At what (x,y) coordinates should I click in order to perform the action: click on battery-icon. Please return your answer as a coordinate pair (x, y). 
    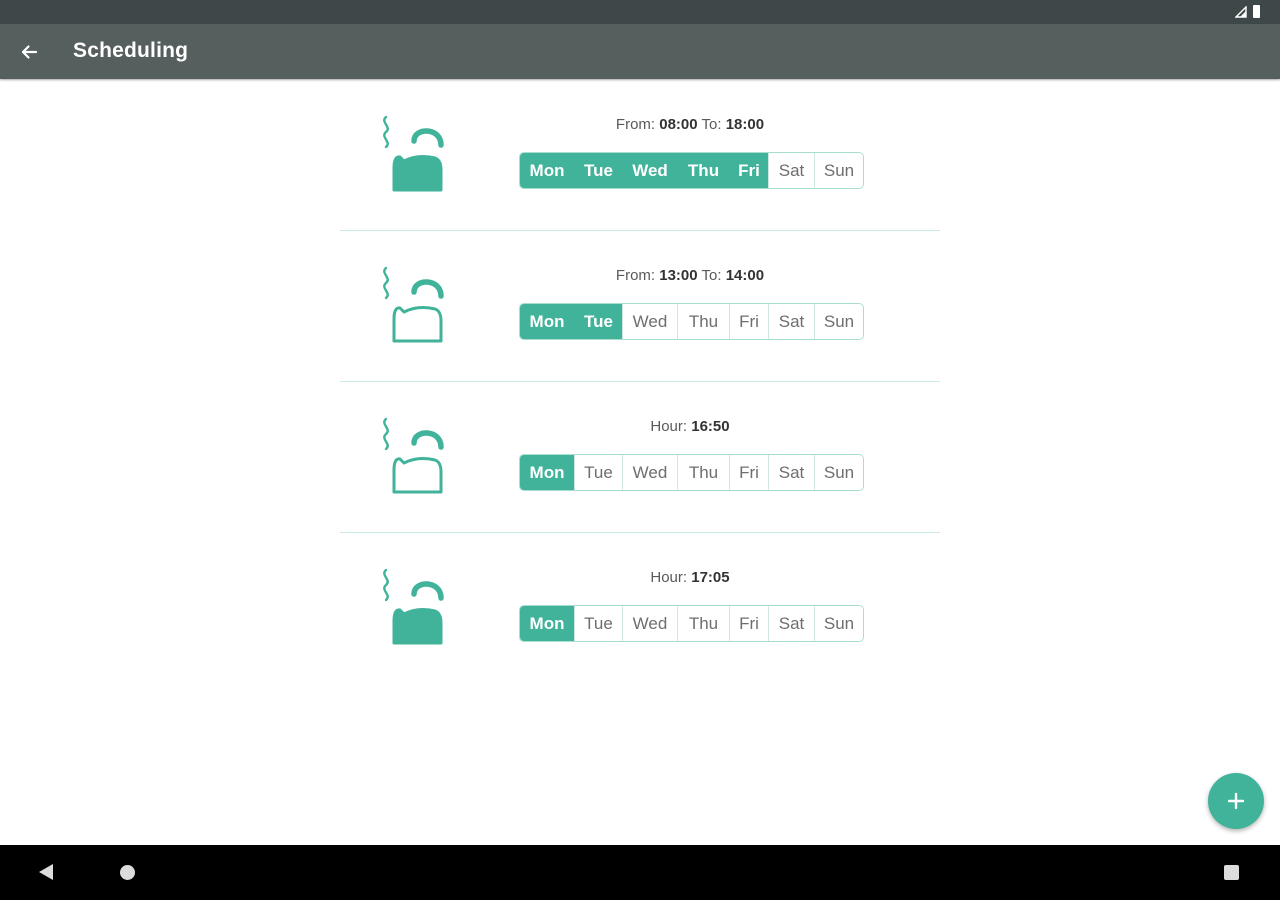
    Looking at the image, I should click on (1256, 11).